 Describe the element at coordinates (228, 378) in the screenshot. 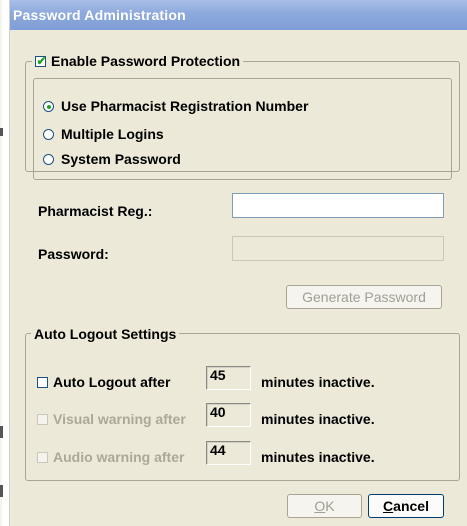

I see `auto-logout-minutes-field: 45` at that location.